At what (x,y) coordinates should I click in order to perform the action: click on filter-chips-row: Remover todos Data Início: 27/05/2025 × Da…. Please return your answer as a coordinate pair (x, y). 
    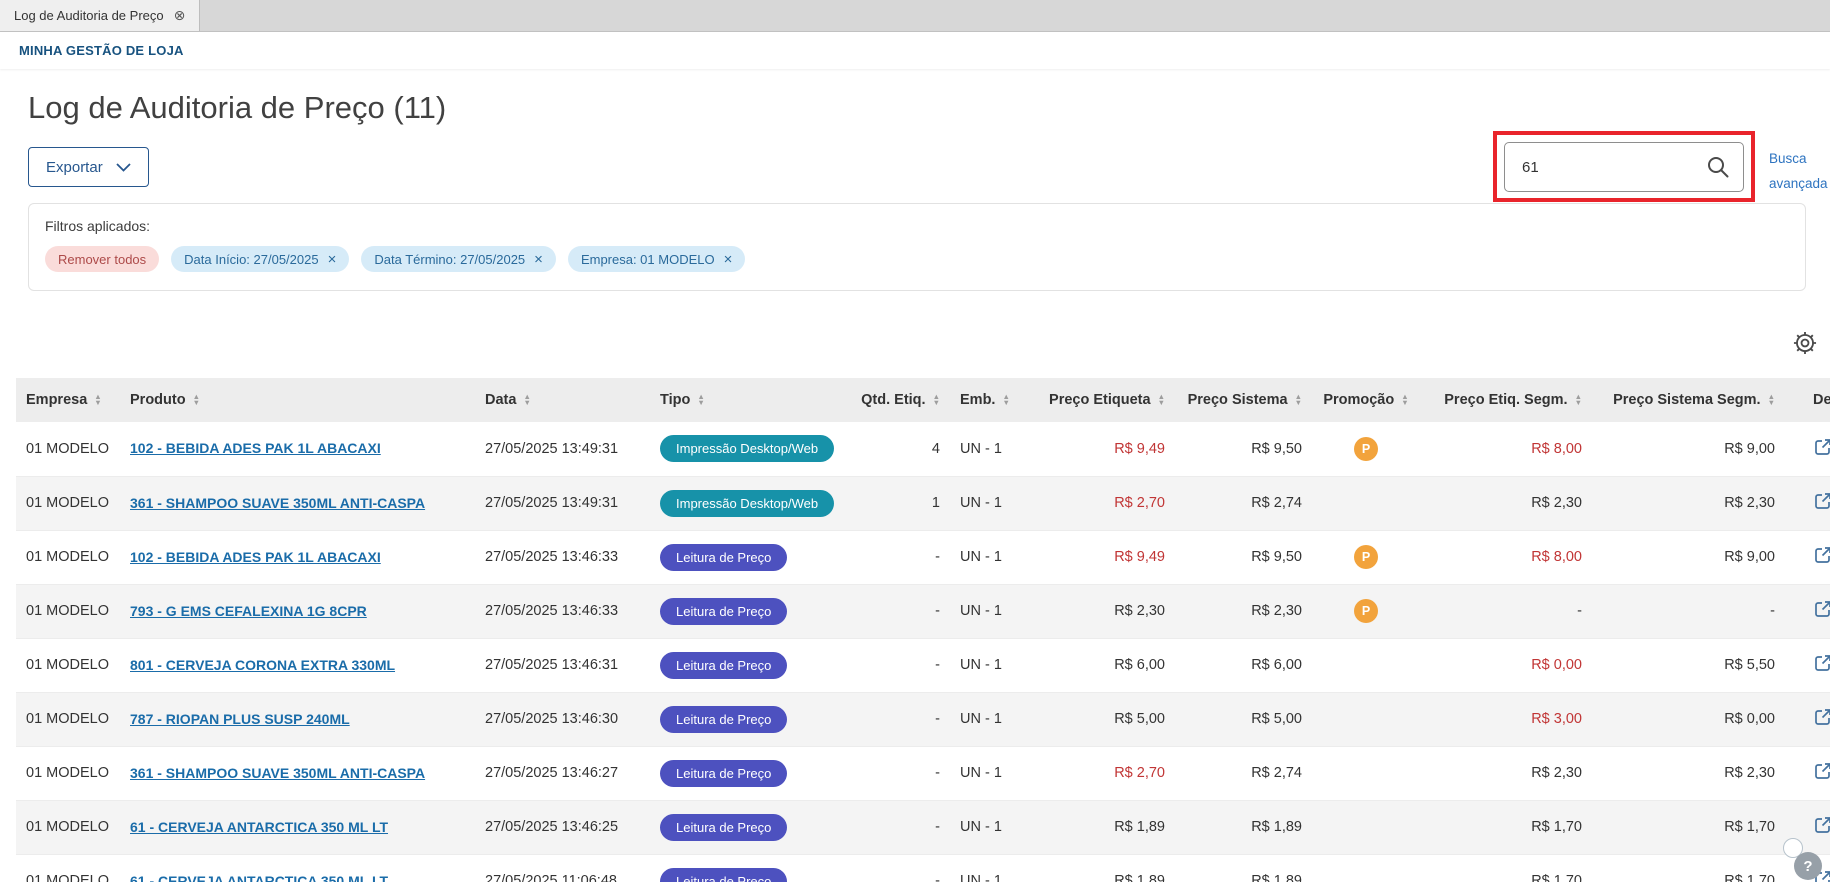
    Looking at the image, I should click on (917, 259).